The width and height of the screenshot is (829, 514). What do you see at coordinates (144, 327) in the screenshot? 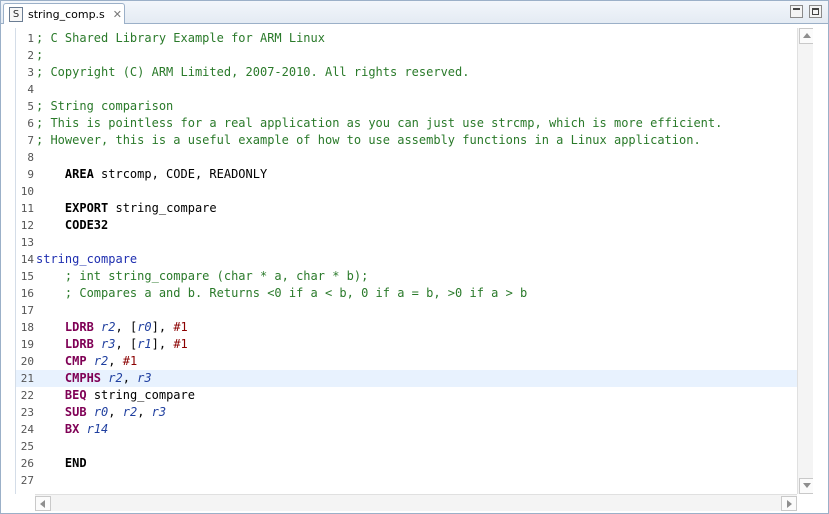
I see `code-token: r0` at bounding box center [144, 327].